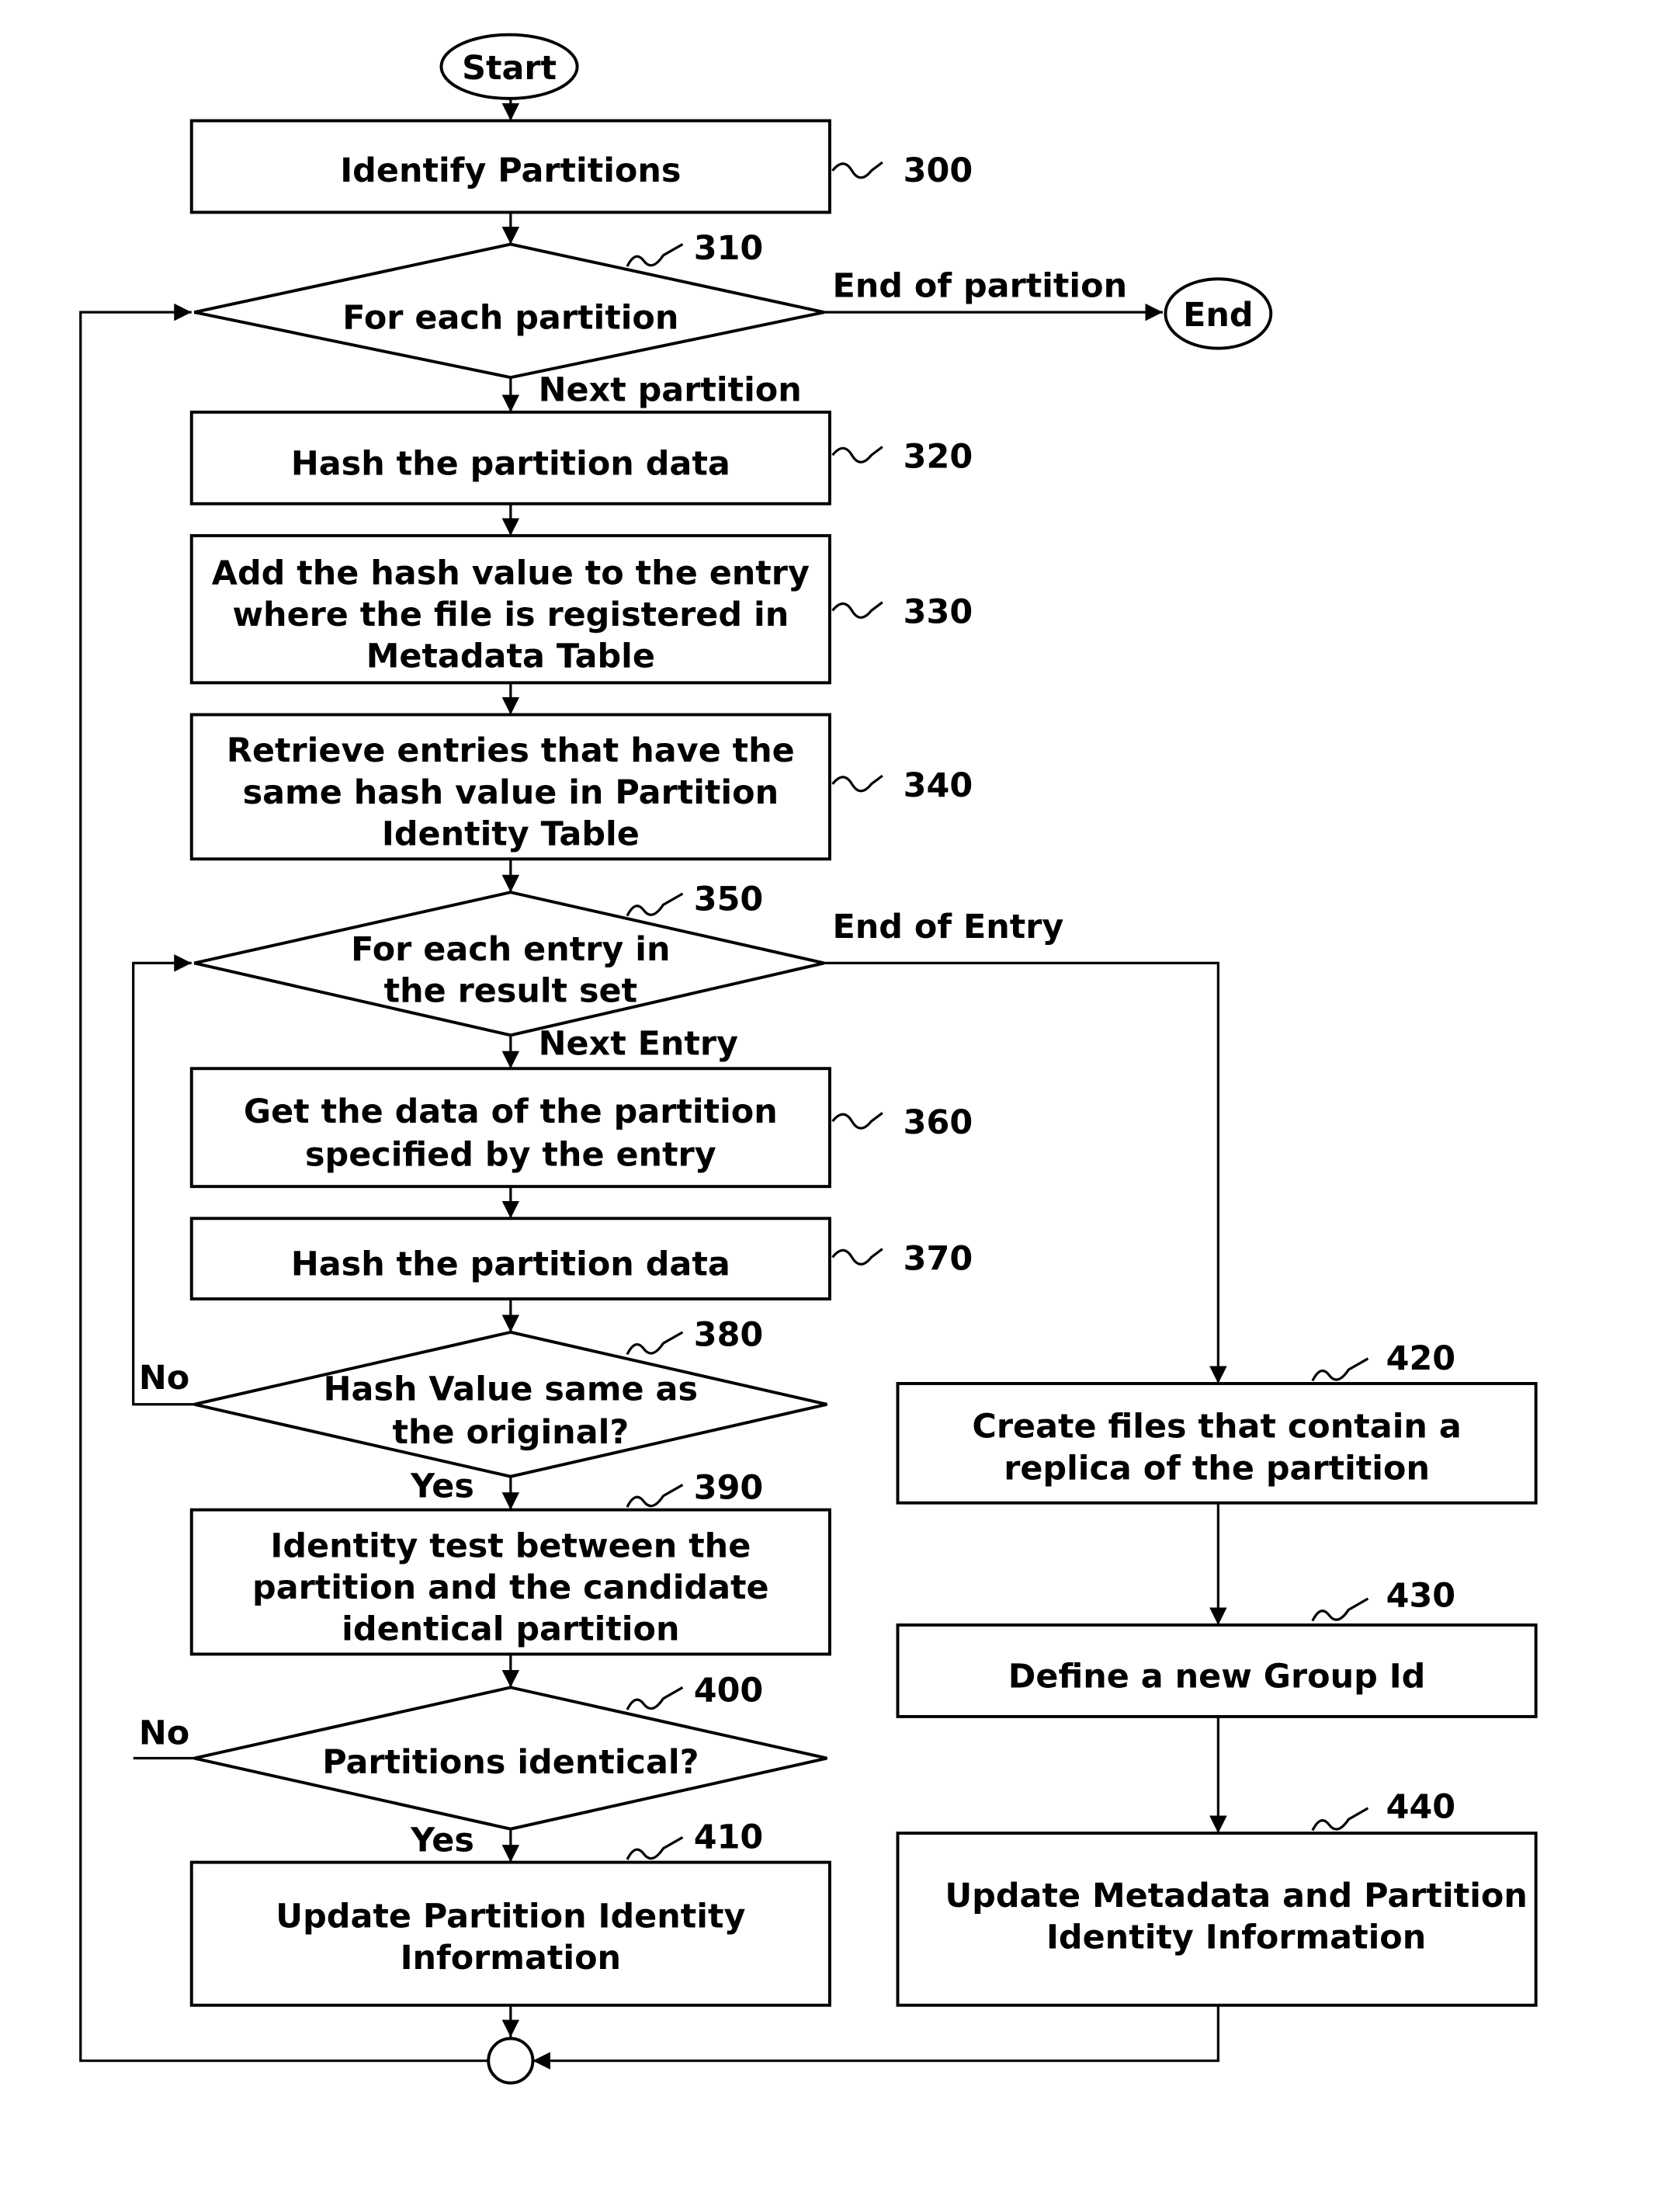 The width and height of the screenshot is (1665, 2212). What do you see at coordinates (939, 785) in the screenshot?
I see `ref-340: 340` at bounding box center [939, 785].